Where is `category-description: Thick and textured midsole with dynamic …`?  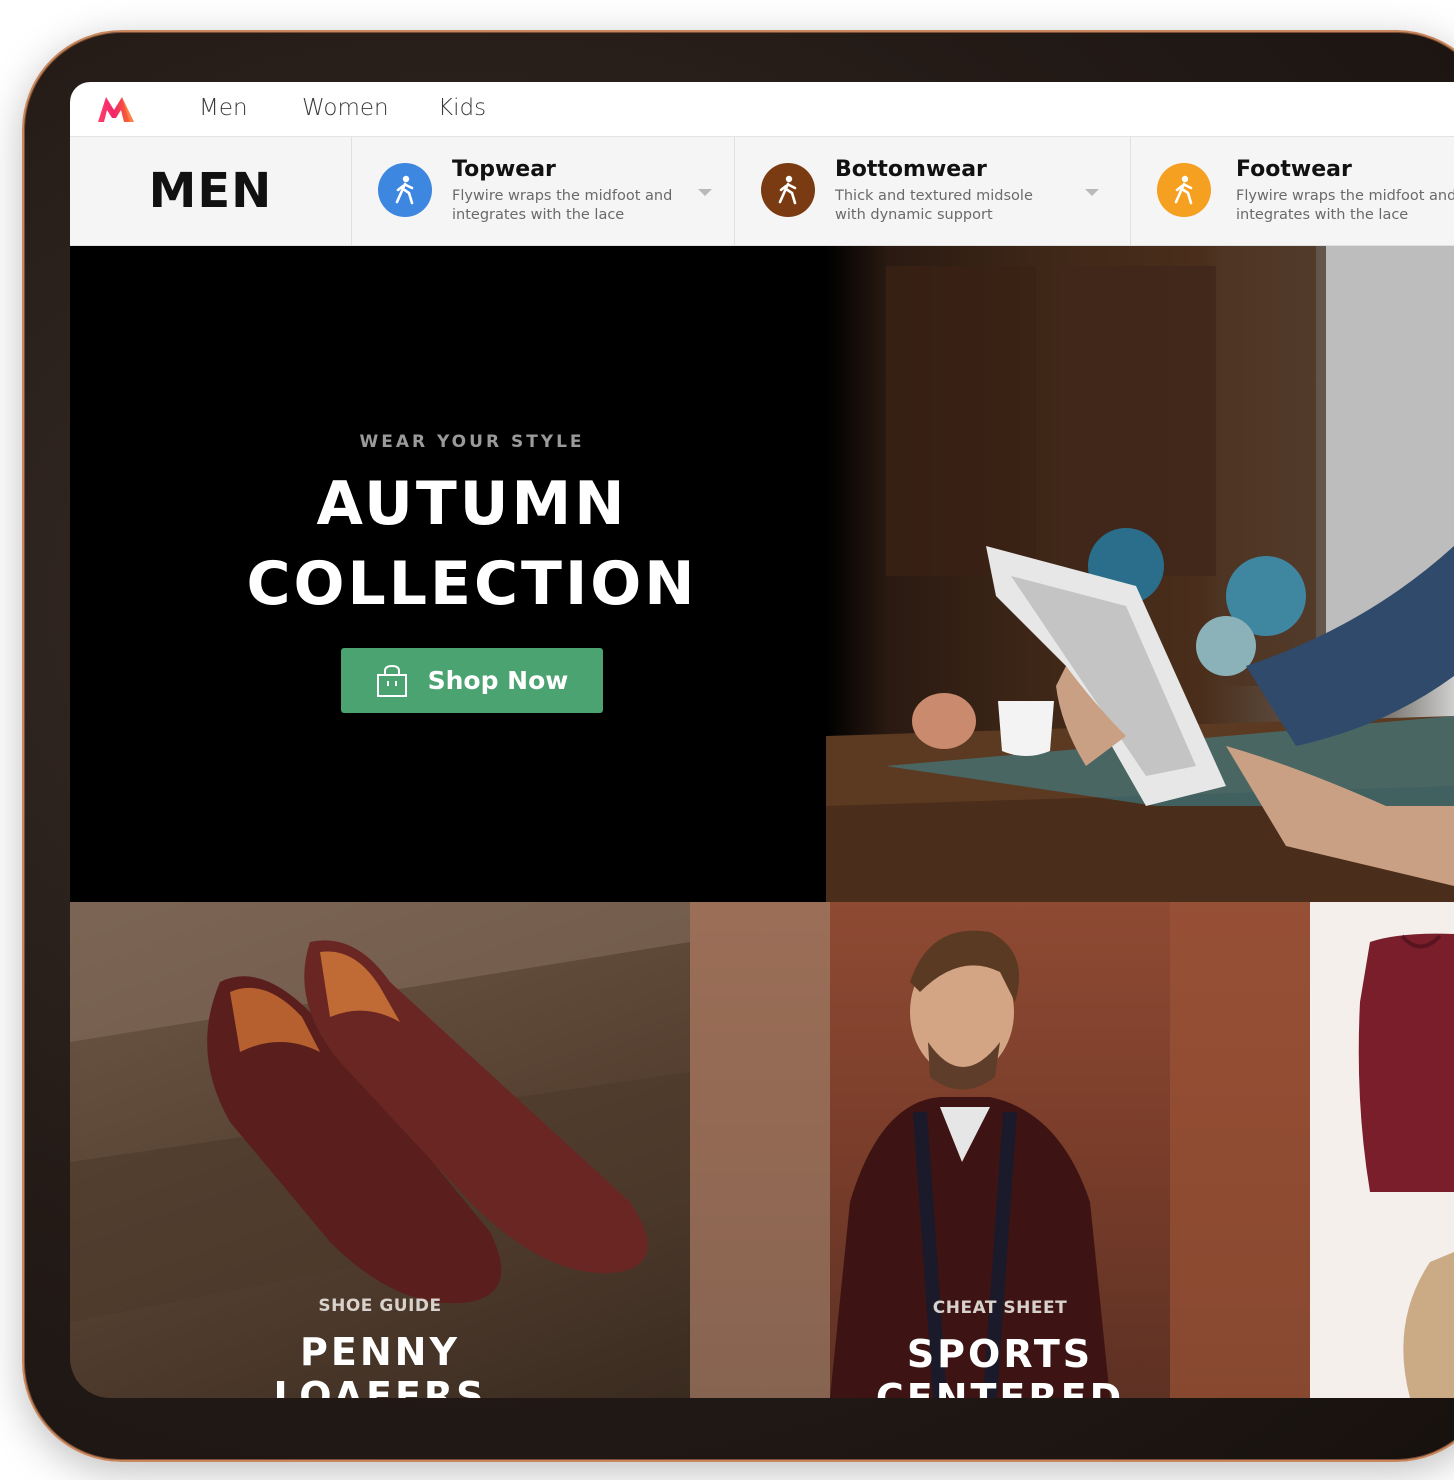
category-description: Thick and textured midsole with dynamic … is located at coordinates (934, 205).